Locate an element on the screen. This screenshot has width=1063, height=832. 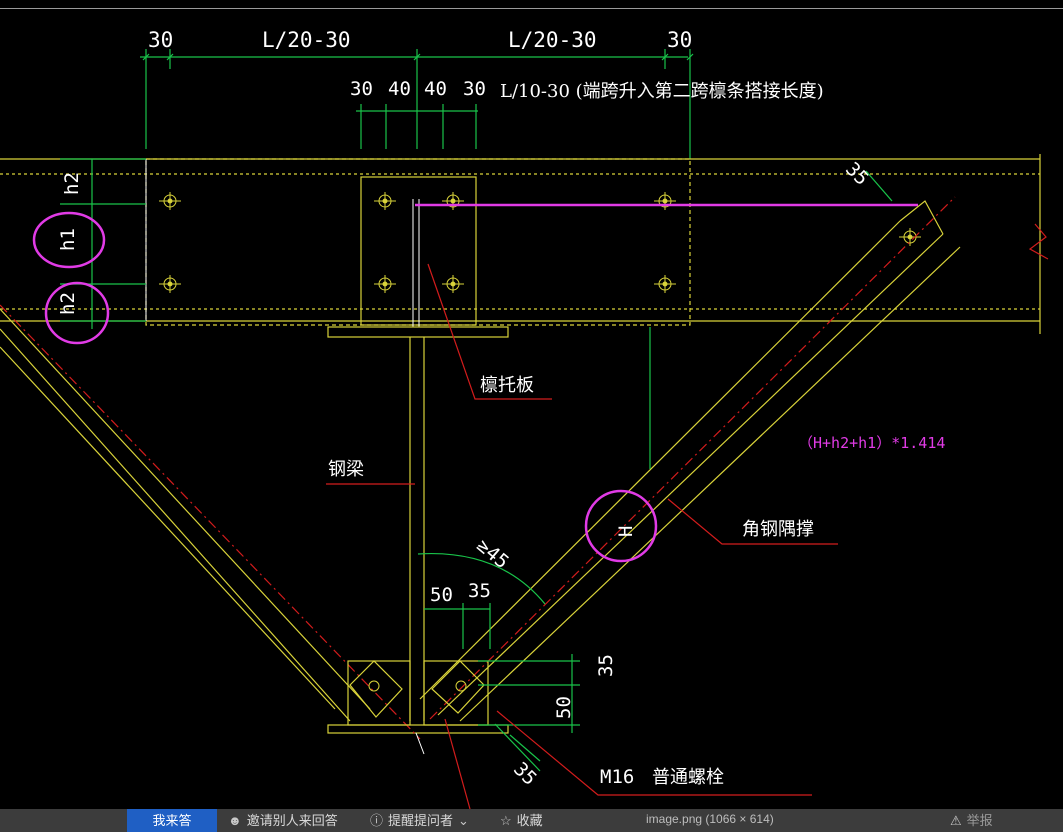
report-button: ⚠ 举报 is located at coordinates (971, 820).